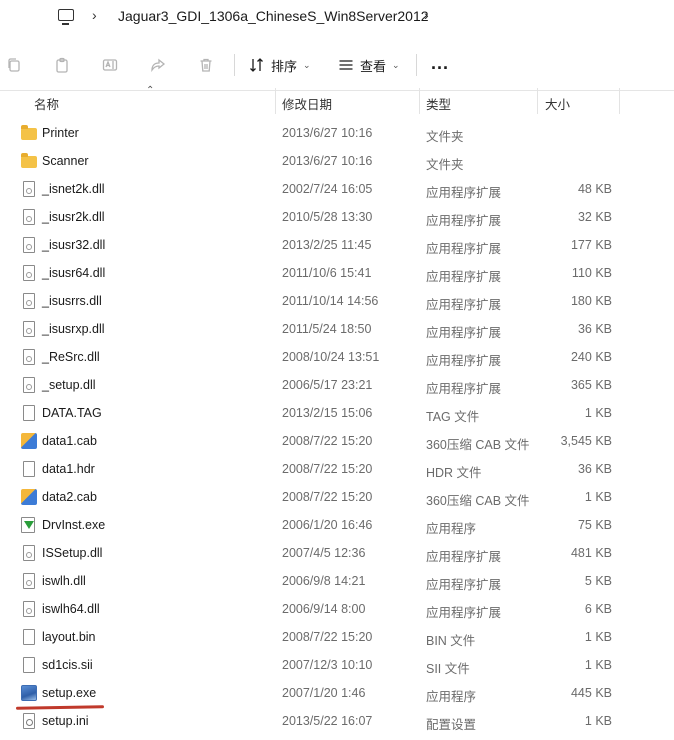 The image size is (674, 740). Describe the element at coordinates (337, 189) in the screenshot. I see `file-row: _isnet2k.dll 2002/7/24 16:05 应用程序扩展 48 KB` at that location.